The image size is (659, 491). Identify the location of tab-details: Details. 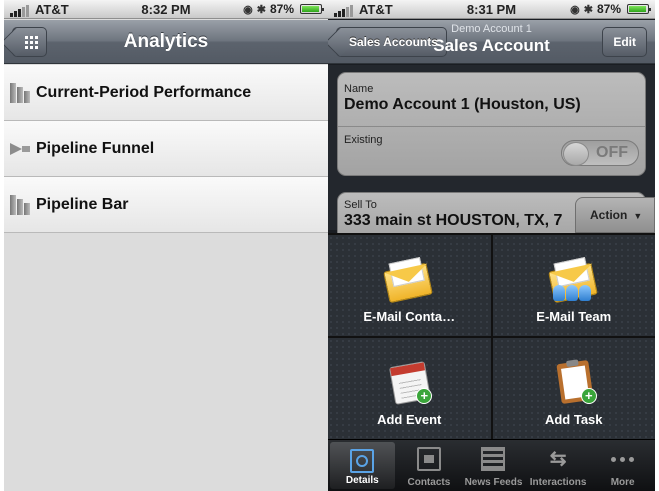
(362, 465).